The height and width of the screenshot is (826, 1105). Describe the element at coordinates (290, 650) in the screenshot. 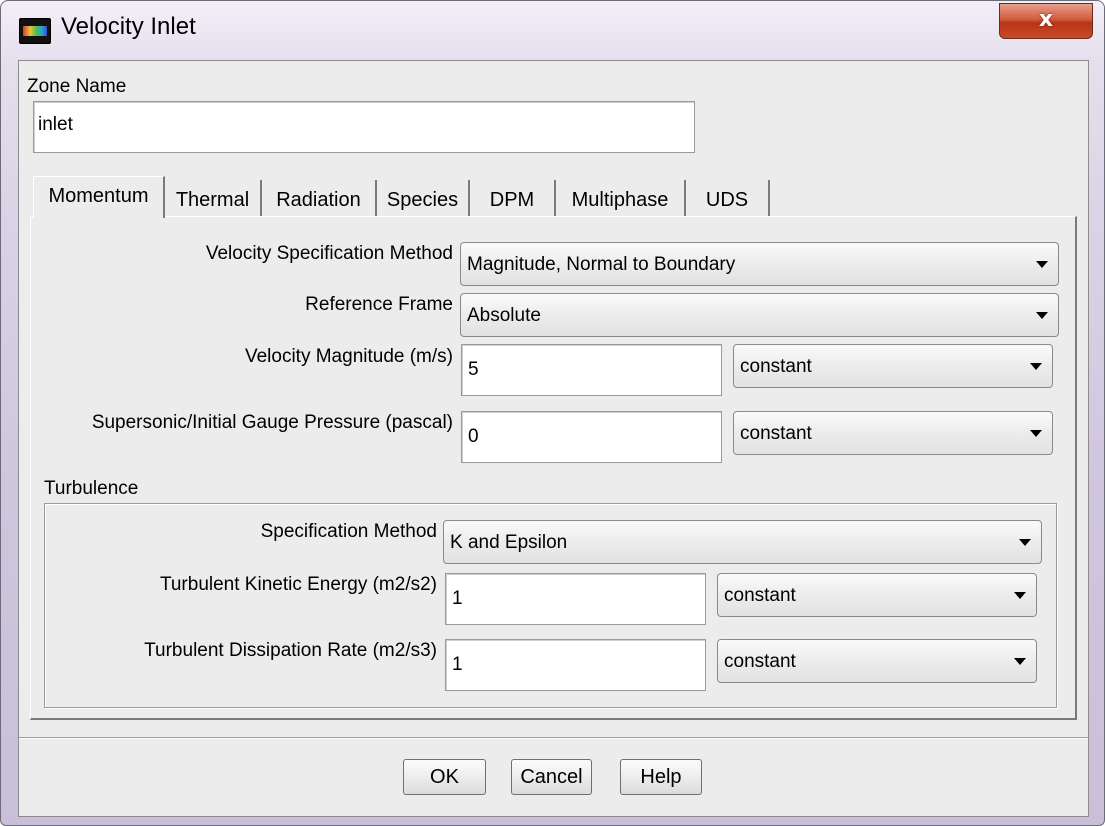

I see `dissipation-rate-label: Turbulent Dissipation Rate (m2/s3)` at that location.